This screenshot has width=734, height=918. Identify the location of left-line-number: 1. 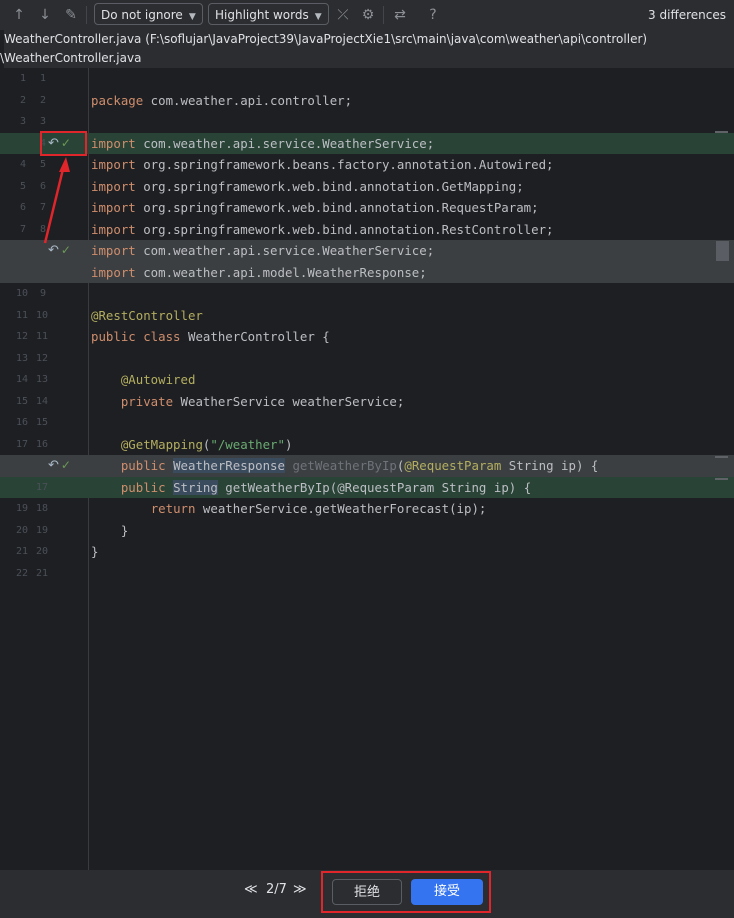
(23, 78).